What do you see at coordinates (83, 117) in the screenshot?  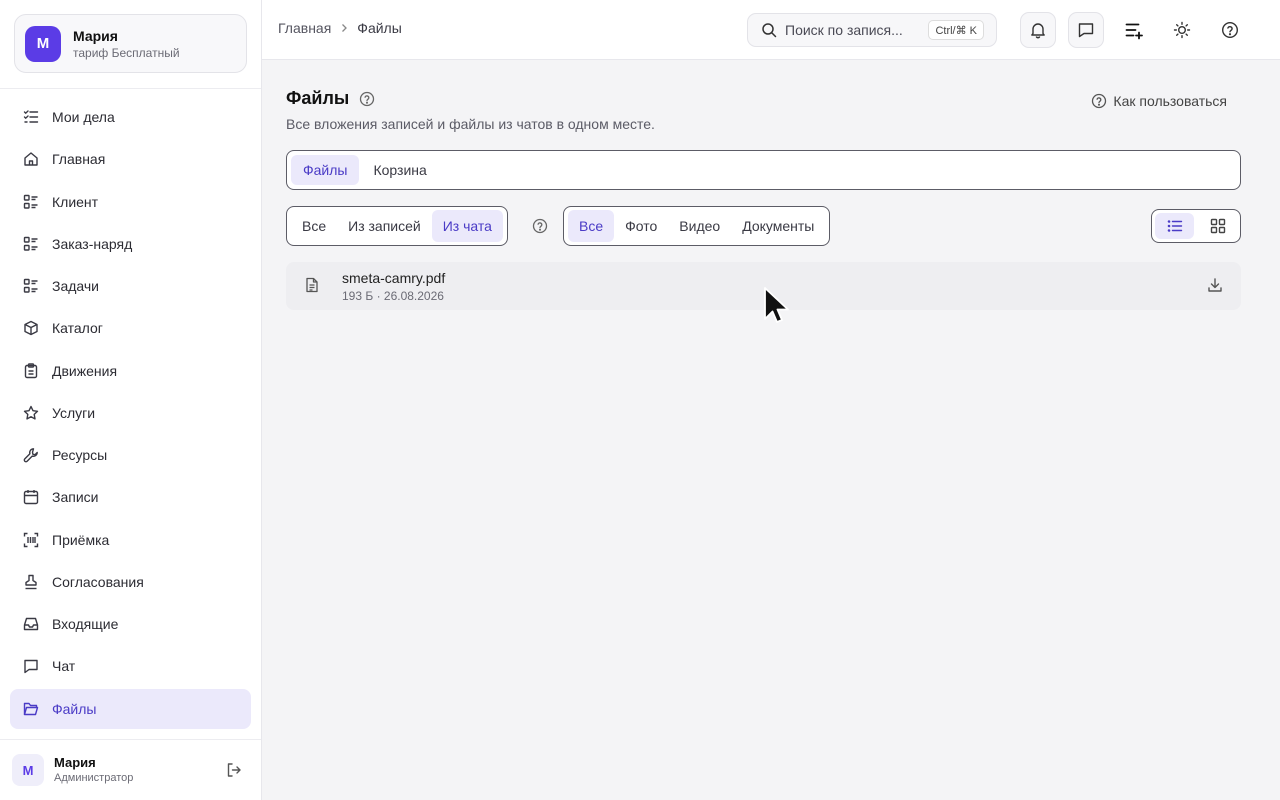 I see `sidebar-item-label: Мои дела` at bounding box center [83, 117].